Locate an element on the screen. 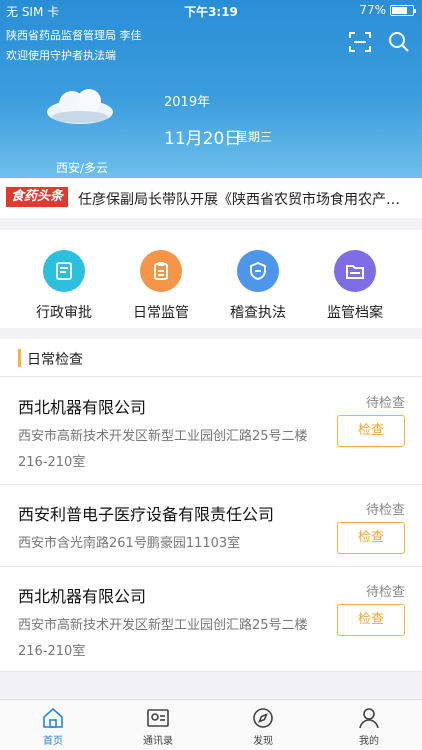 This screenshot has height=750, width=422. news-headline: 任彦保副局长带队开展《陕西省农贸市场食用农产品质量安全管理办法》 is located at coordinates (243, 199).